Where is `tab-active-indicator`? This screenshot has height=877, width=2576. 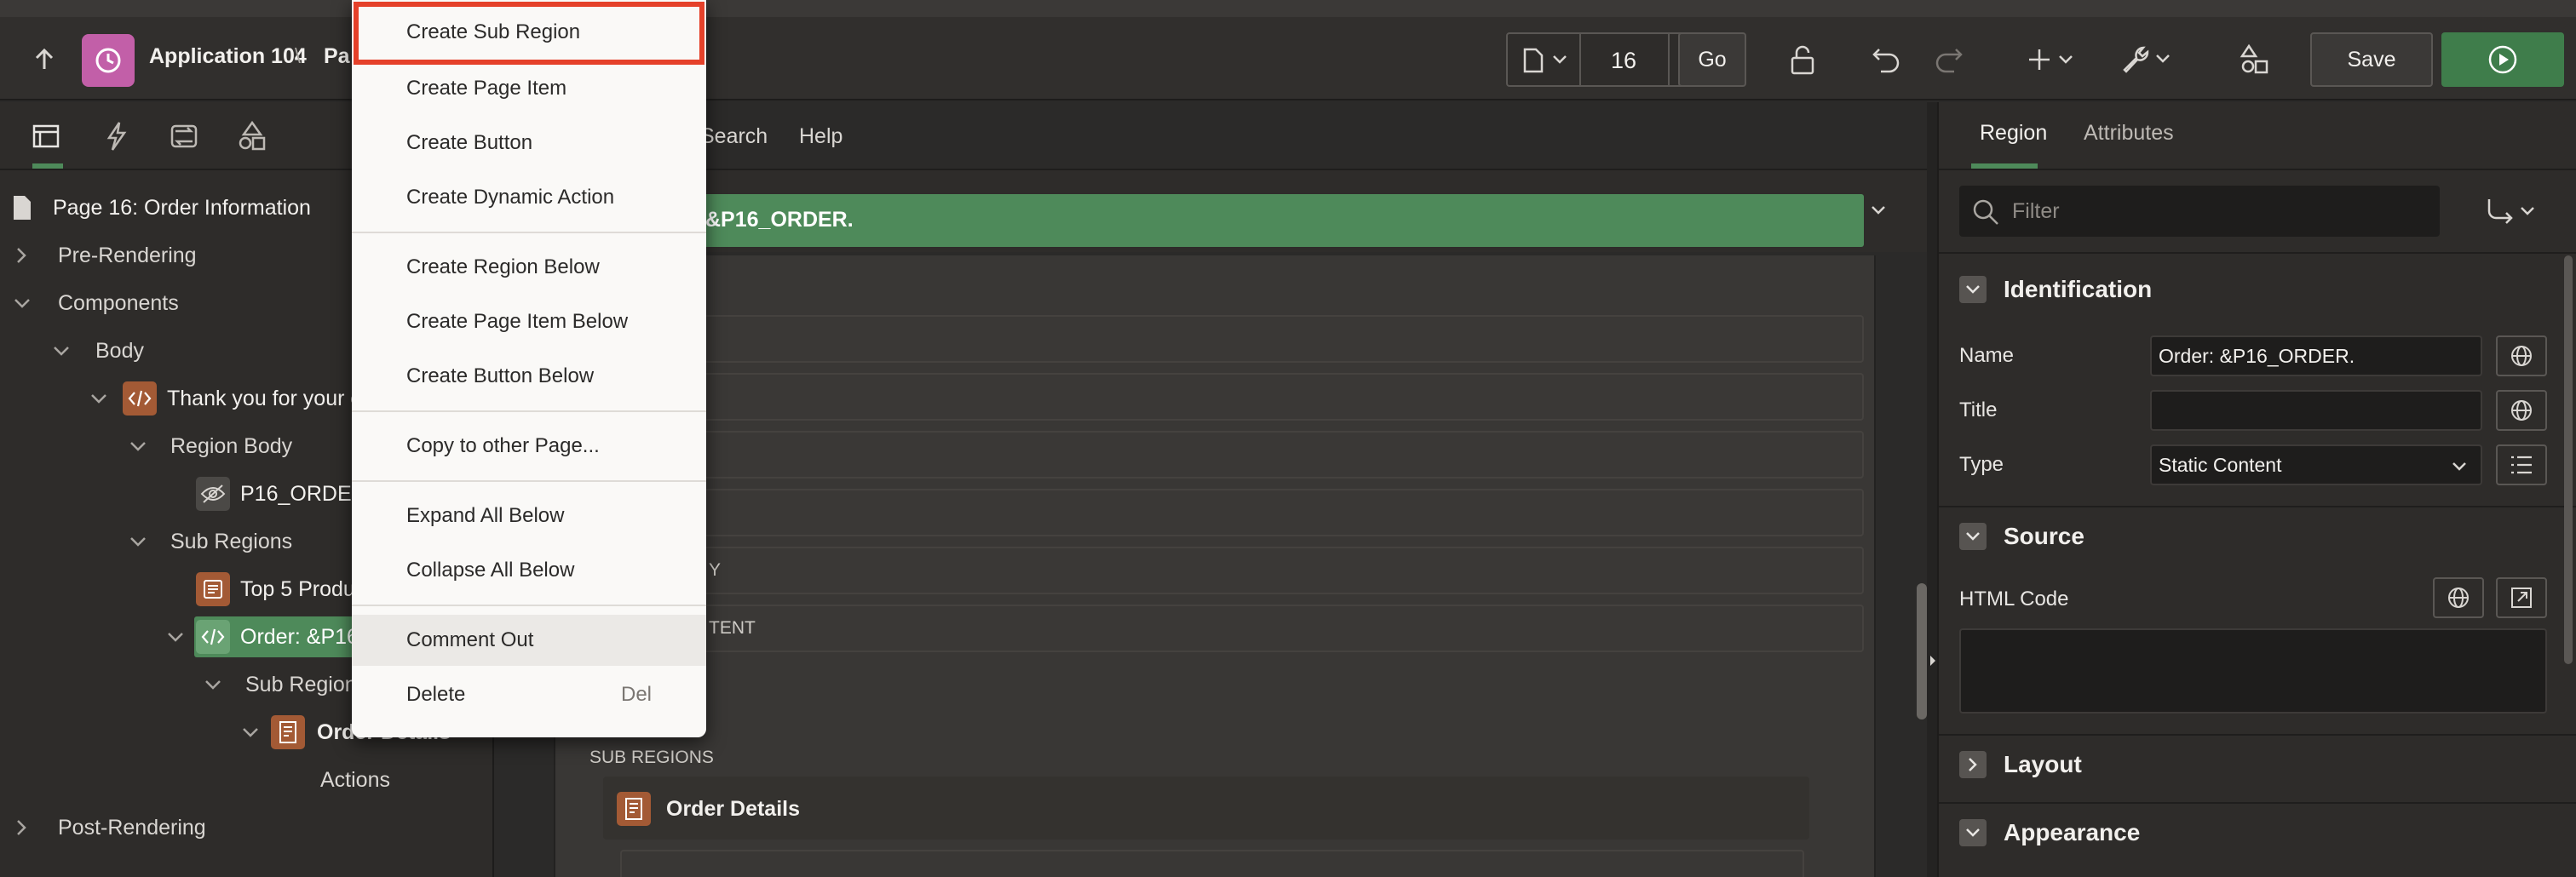
tab-active-indicator is located at coordinates (48, 166).